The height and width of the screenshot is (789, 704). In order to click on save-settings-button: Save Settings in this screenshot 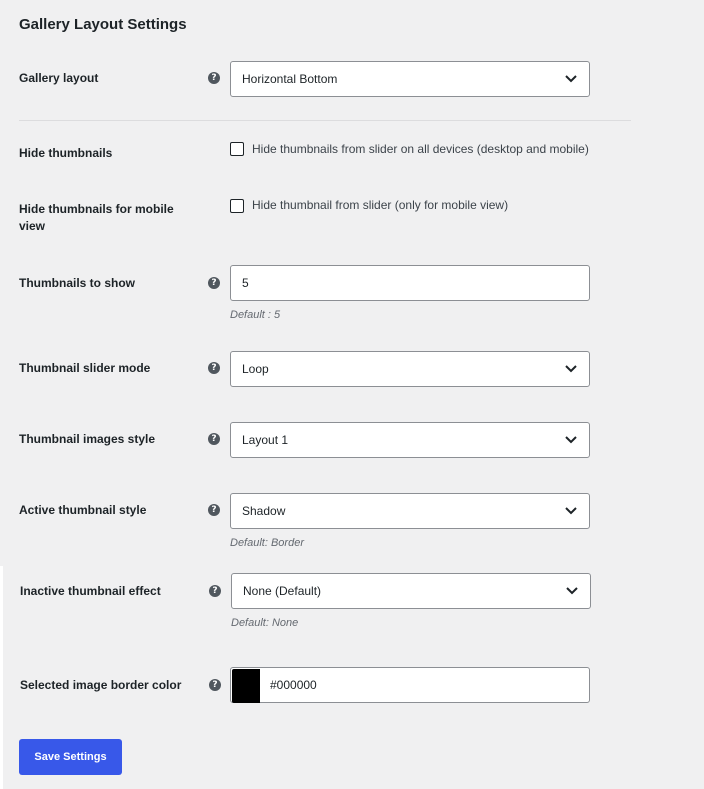, I will do `click(70, 757)`.